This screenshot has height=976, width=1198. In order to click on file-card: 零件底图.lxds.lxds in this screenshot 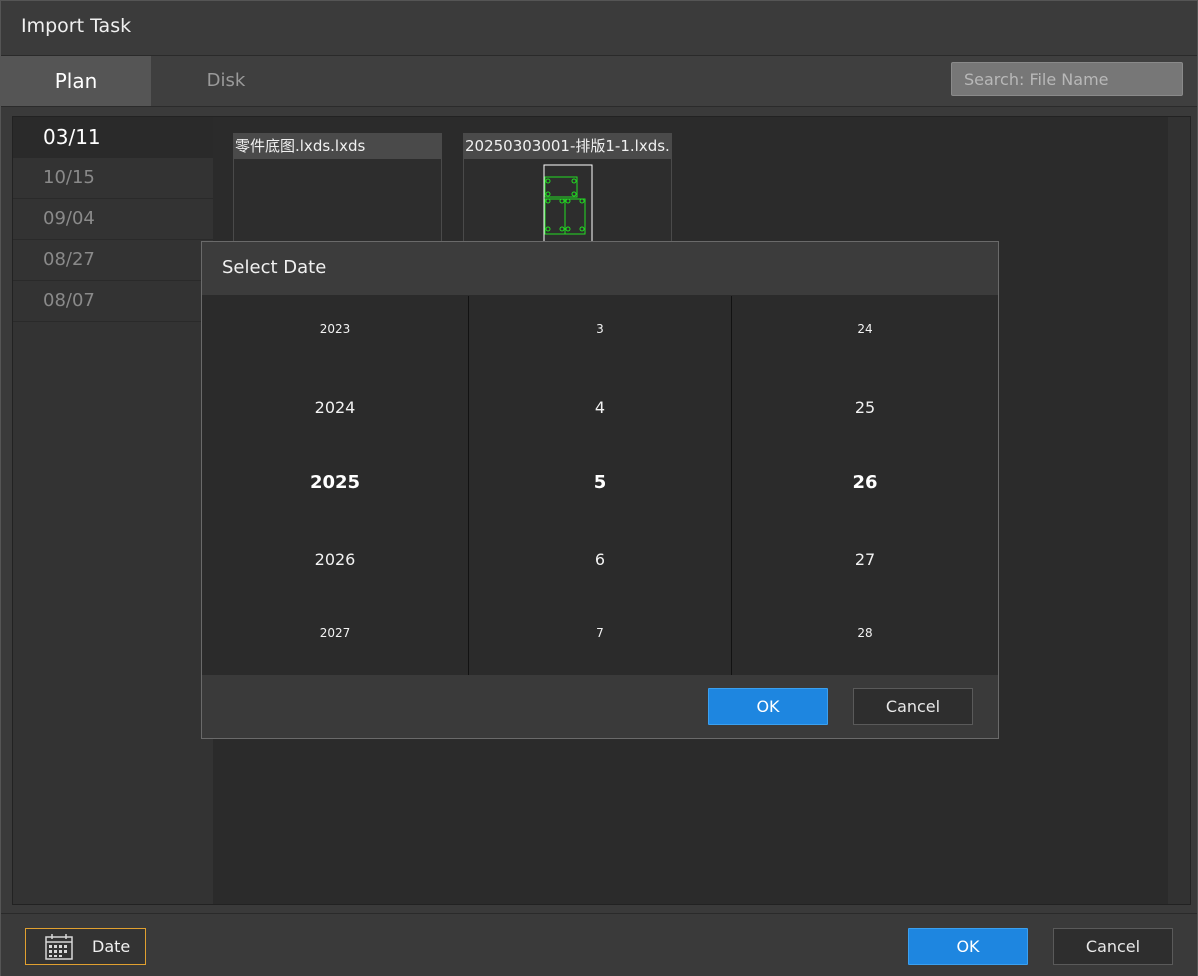, I will do `click(337, 195)`.